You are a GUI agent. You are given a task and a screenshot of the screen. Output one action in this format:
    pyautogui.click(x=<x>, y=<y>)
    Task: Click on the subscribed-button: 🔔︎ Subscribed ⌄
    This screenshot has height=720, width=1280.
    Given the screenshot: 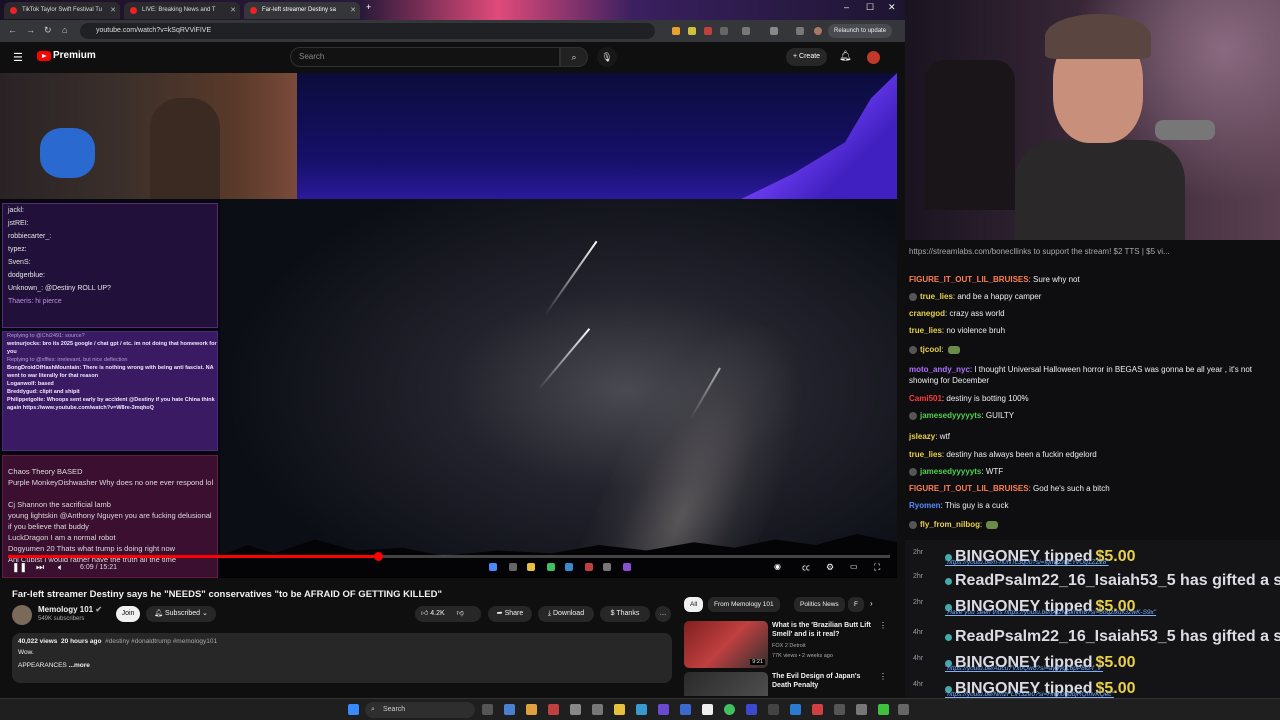 What is the action you would take?
    pyautogui.click(x=181, y=614)
    